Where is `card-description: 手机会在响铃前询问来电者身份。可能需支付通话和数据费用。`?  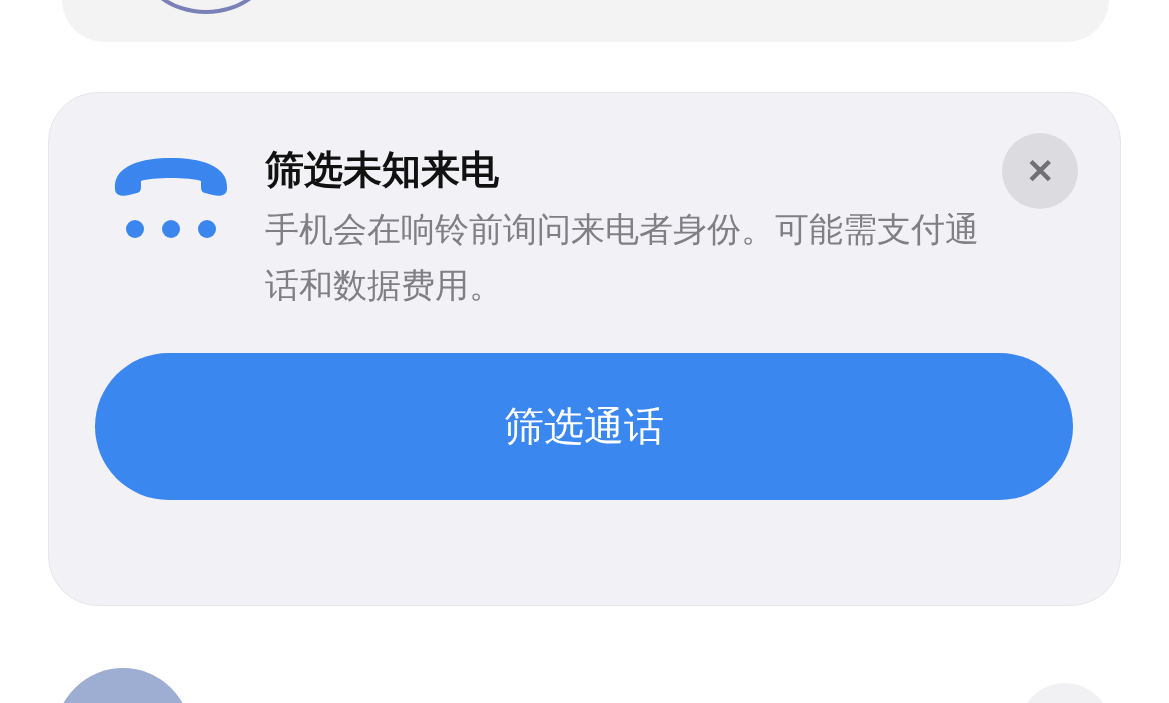 card-description: 手机会在响铃前询问来电者身份。可能需支付通话和数据费用。 is located at coordinates (622, 257).